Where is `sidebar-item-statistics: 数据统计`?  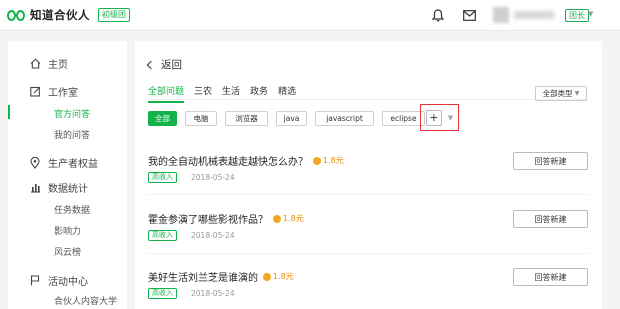
sidebar-item-statistics: 数据统计 is located at coordinates (58, 187).